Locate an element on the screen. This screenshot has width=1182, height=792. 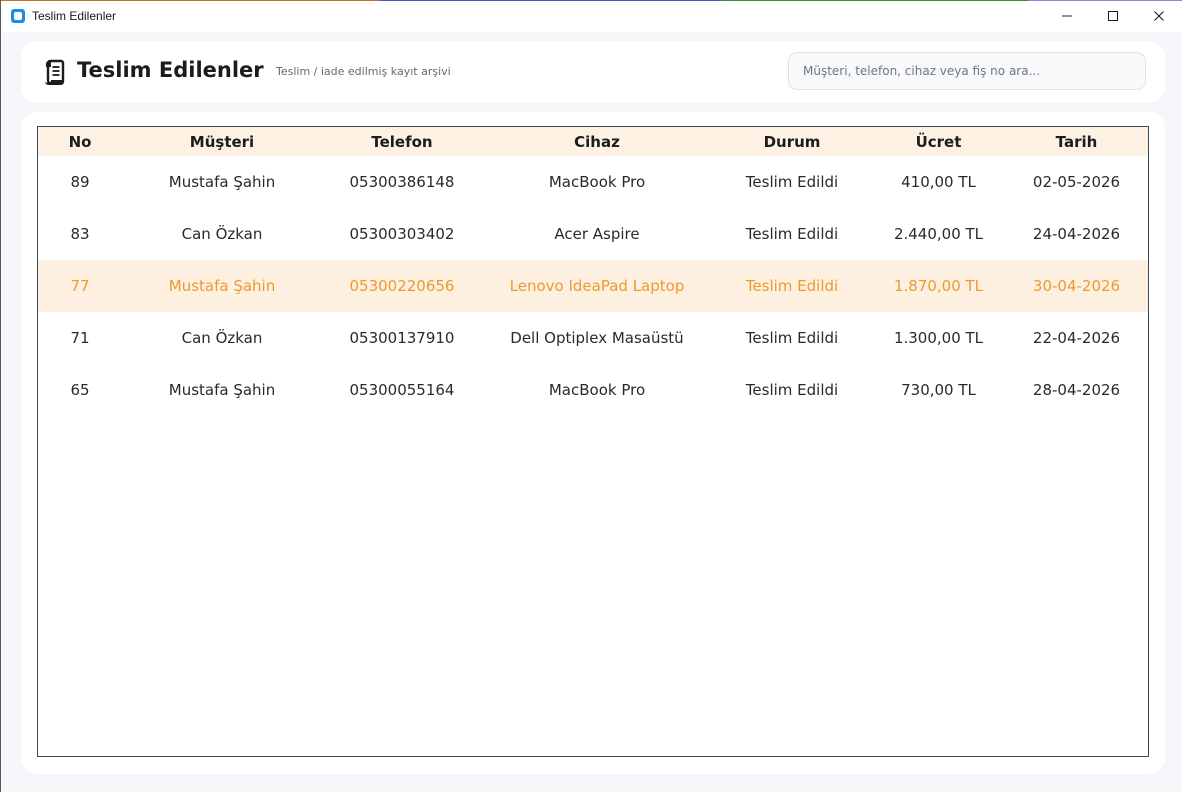
cell-ucret: 1.300,00 TL is located at coordinates (938, 338).